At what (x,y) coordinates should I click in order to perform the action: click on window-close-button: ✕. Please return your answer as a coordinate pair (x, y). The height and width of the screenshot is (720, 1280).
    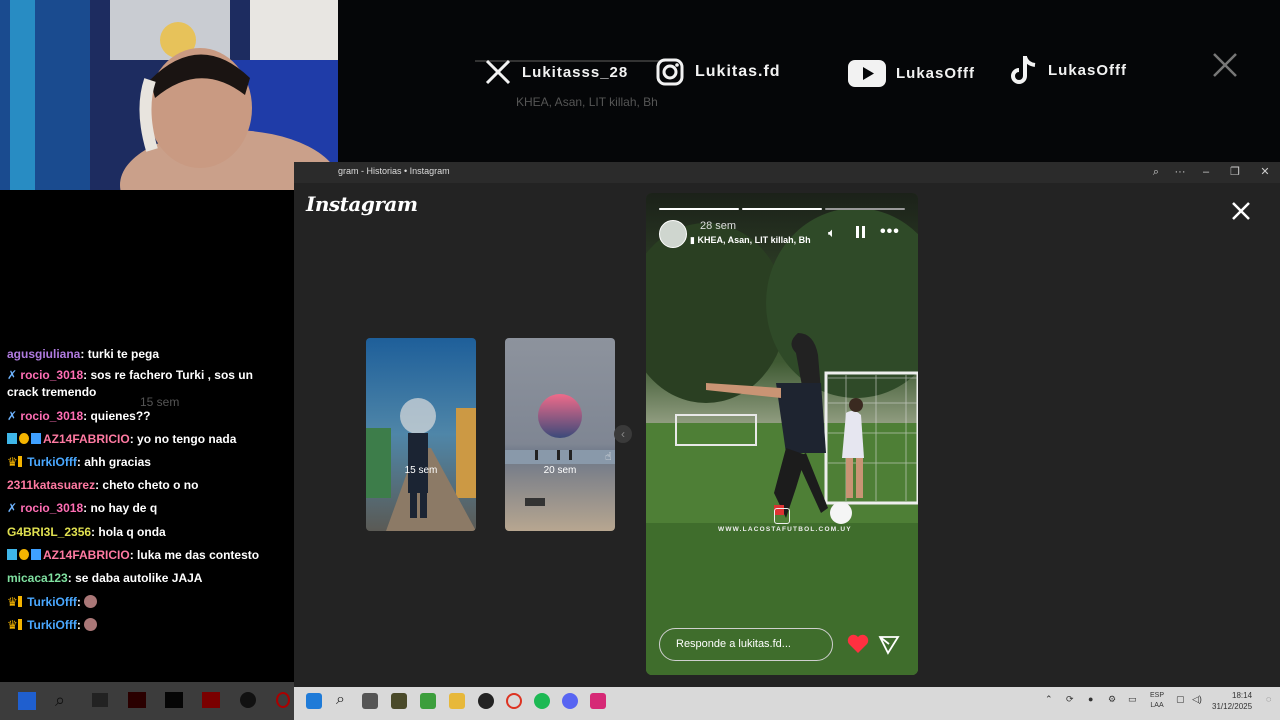
    Looking at the image, I should click on (1265, 172).